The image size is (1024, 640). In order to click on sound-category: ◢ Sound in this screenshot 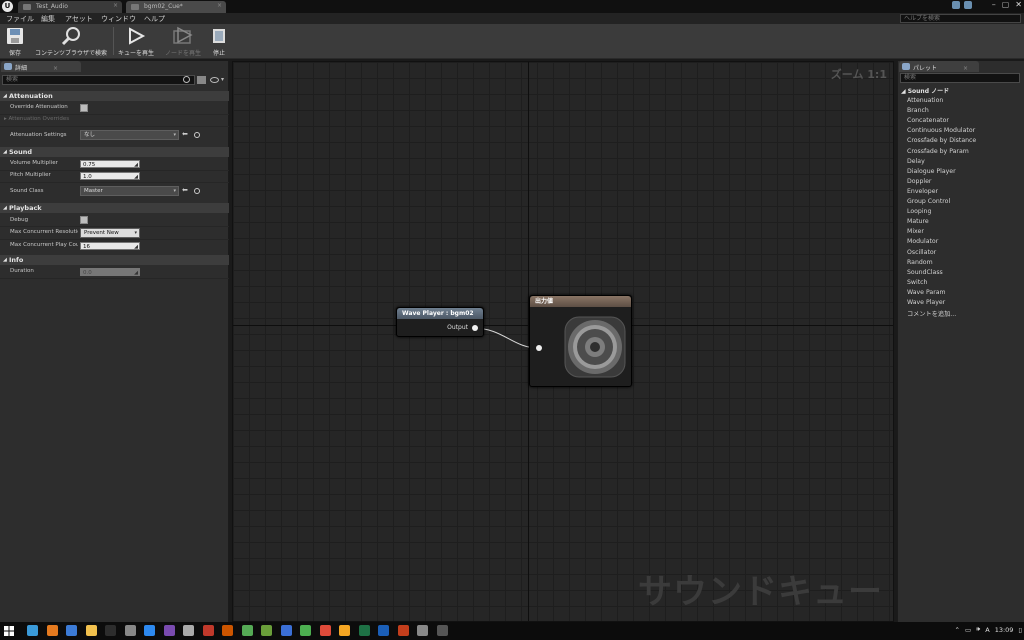, I will do `click(114, 152)`.